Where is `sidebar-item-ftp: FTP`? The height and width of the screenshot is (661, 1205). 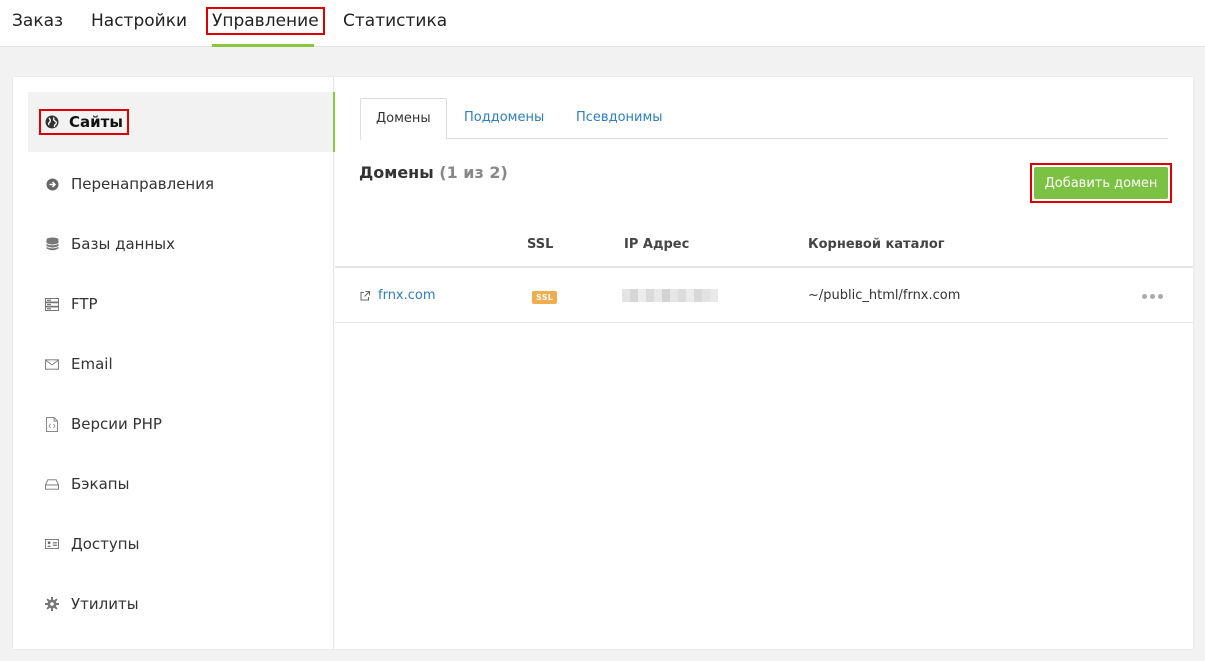 sidebar-item-ftp: FTP is located at coordinates (181, 304).